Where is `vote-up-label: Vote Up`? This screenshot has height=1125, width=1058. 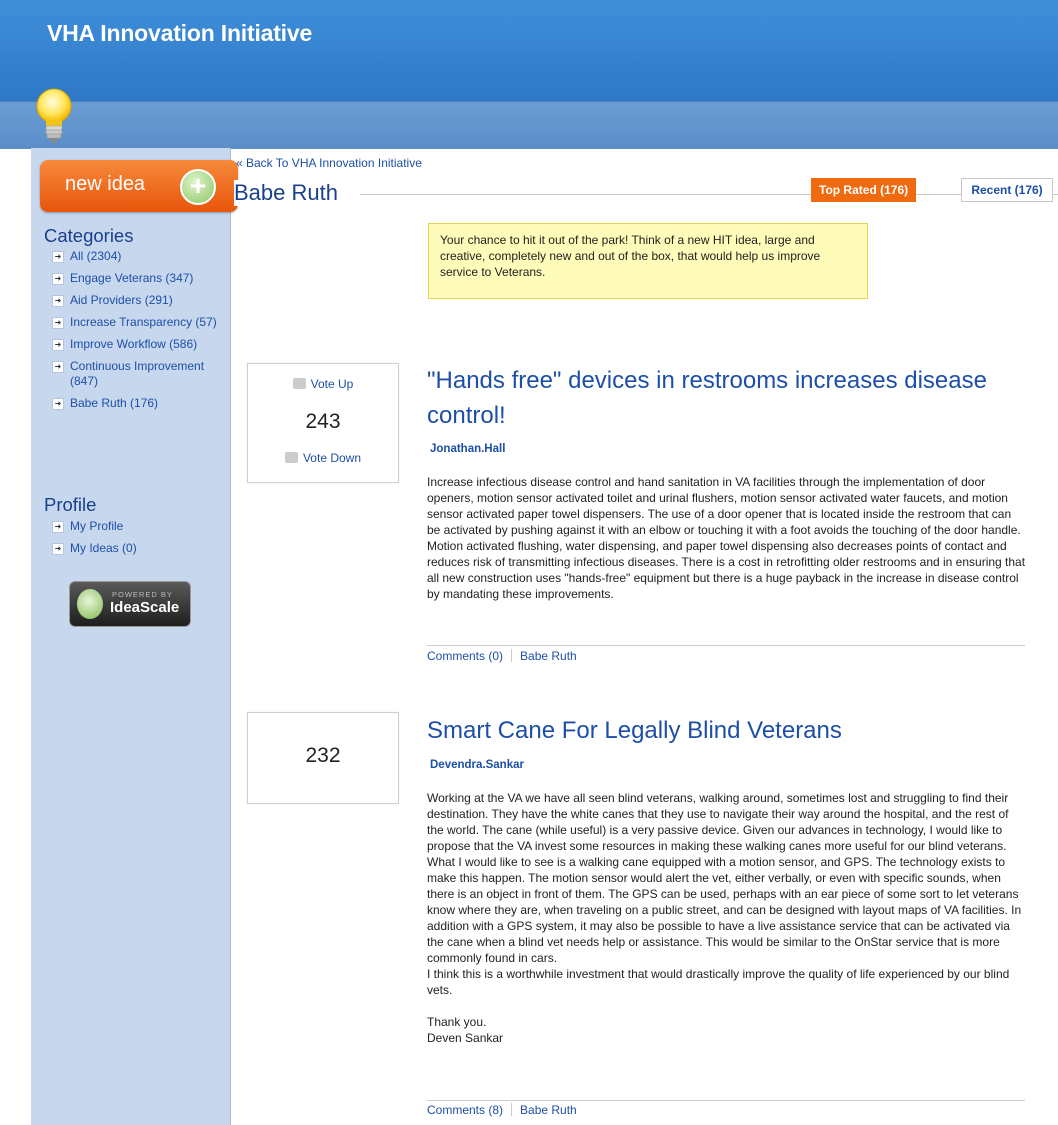
vote-up-label: Vote Up is located at coordinates (332, 384).